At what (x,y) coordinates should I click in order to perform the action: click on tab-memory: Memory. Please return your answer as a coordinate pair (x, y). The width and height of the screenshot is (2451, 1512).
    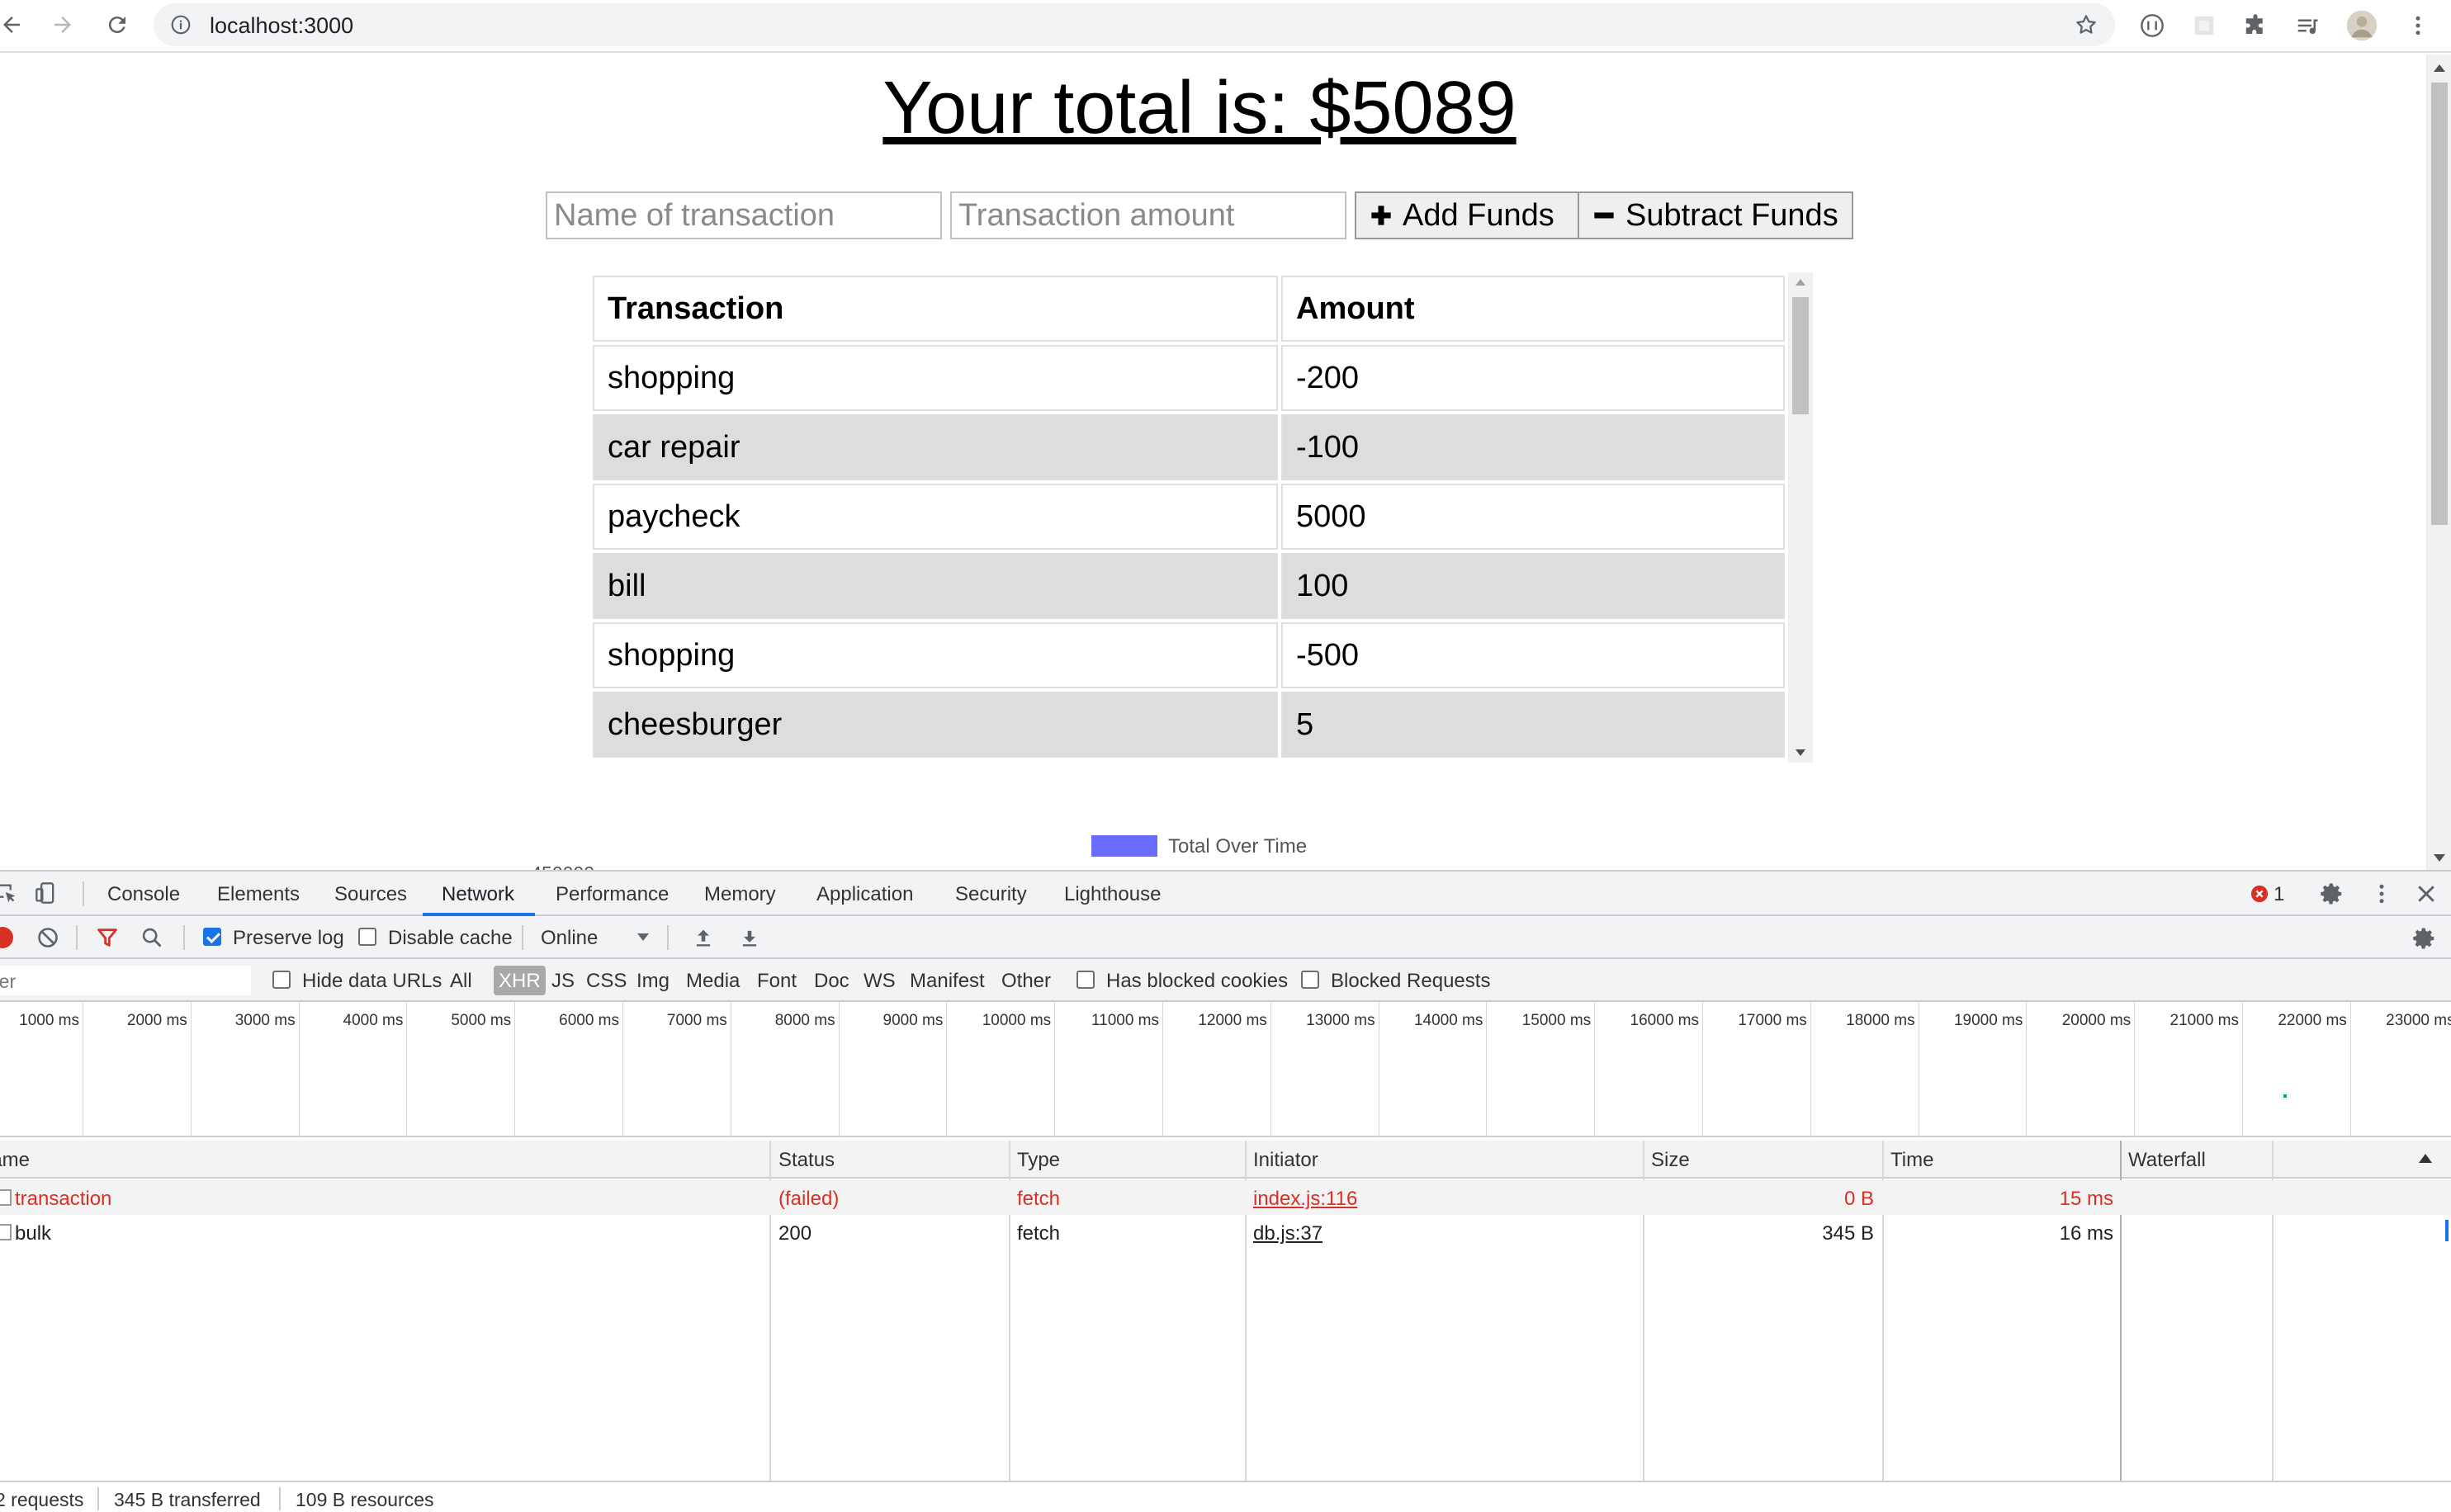
    Looking at the image, I should click on (740, 894).